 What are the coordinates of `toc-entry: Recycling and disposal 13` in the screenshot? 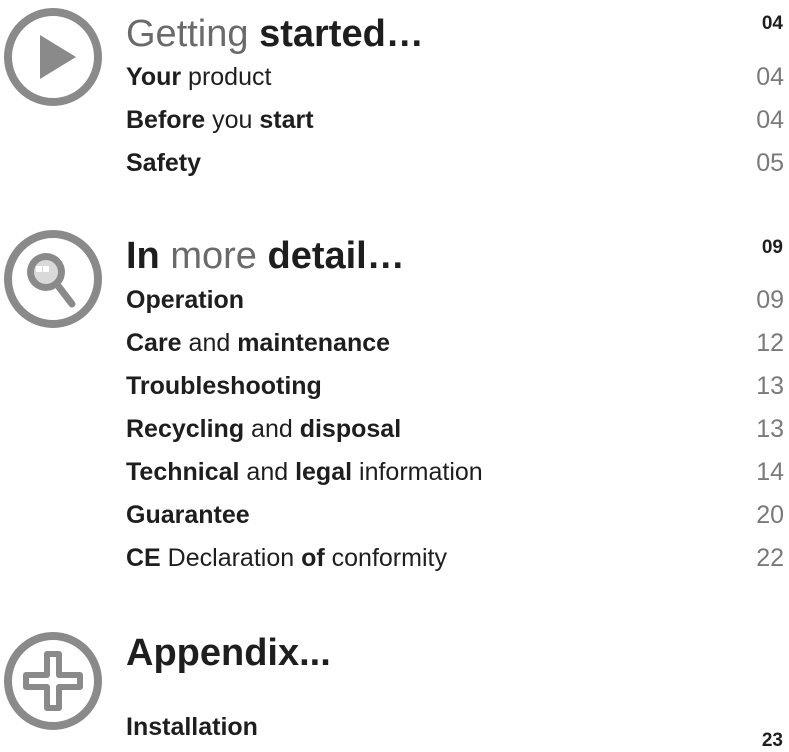 It's located at (455, 429).